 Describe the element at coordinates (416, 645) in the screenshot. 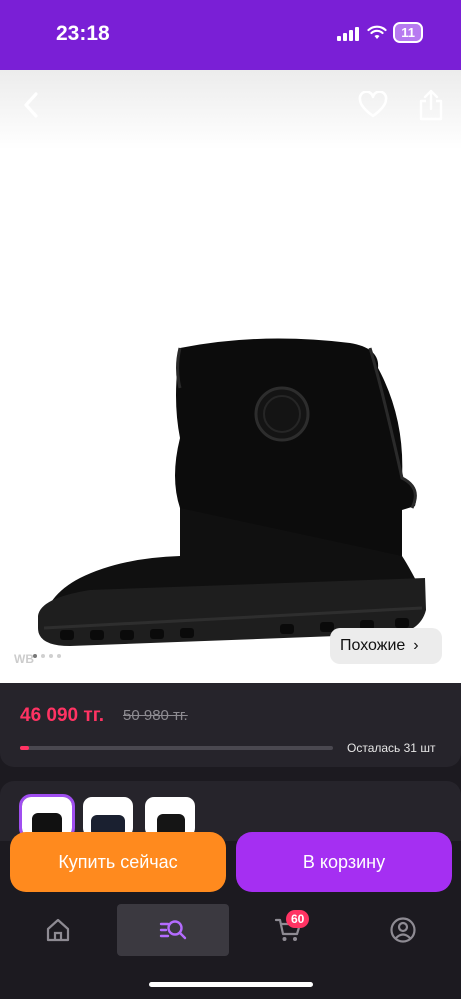

I see `chevron-right-icon: ›` at that location.